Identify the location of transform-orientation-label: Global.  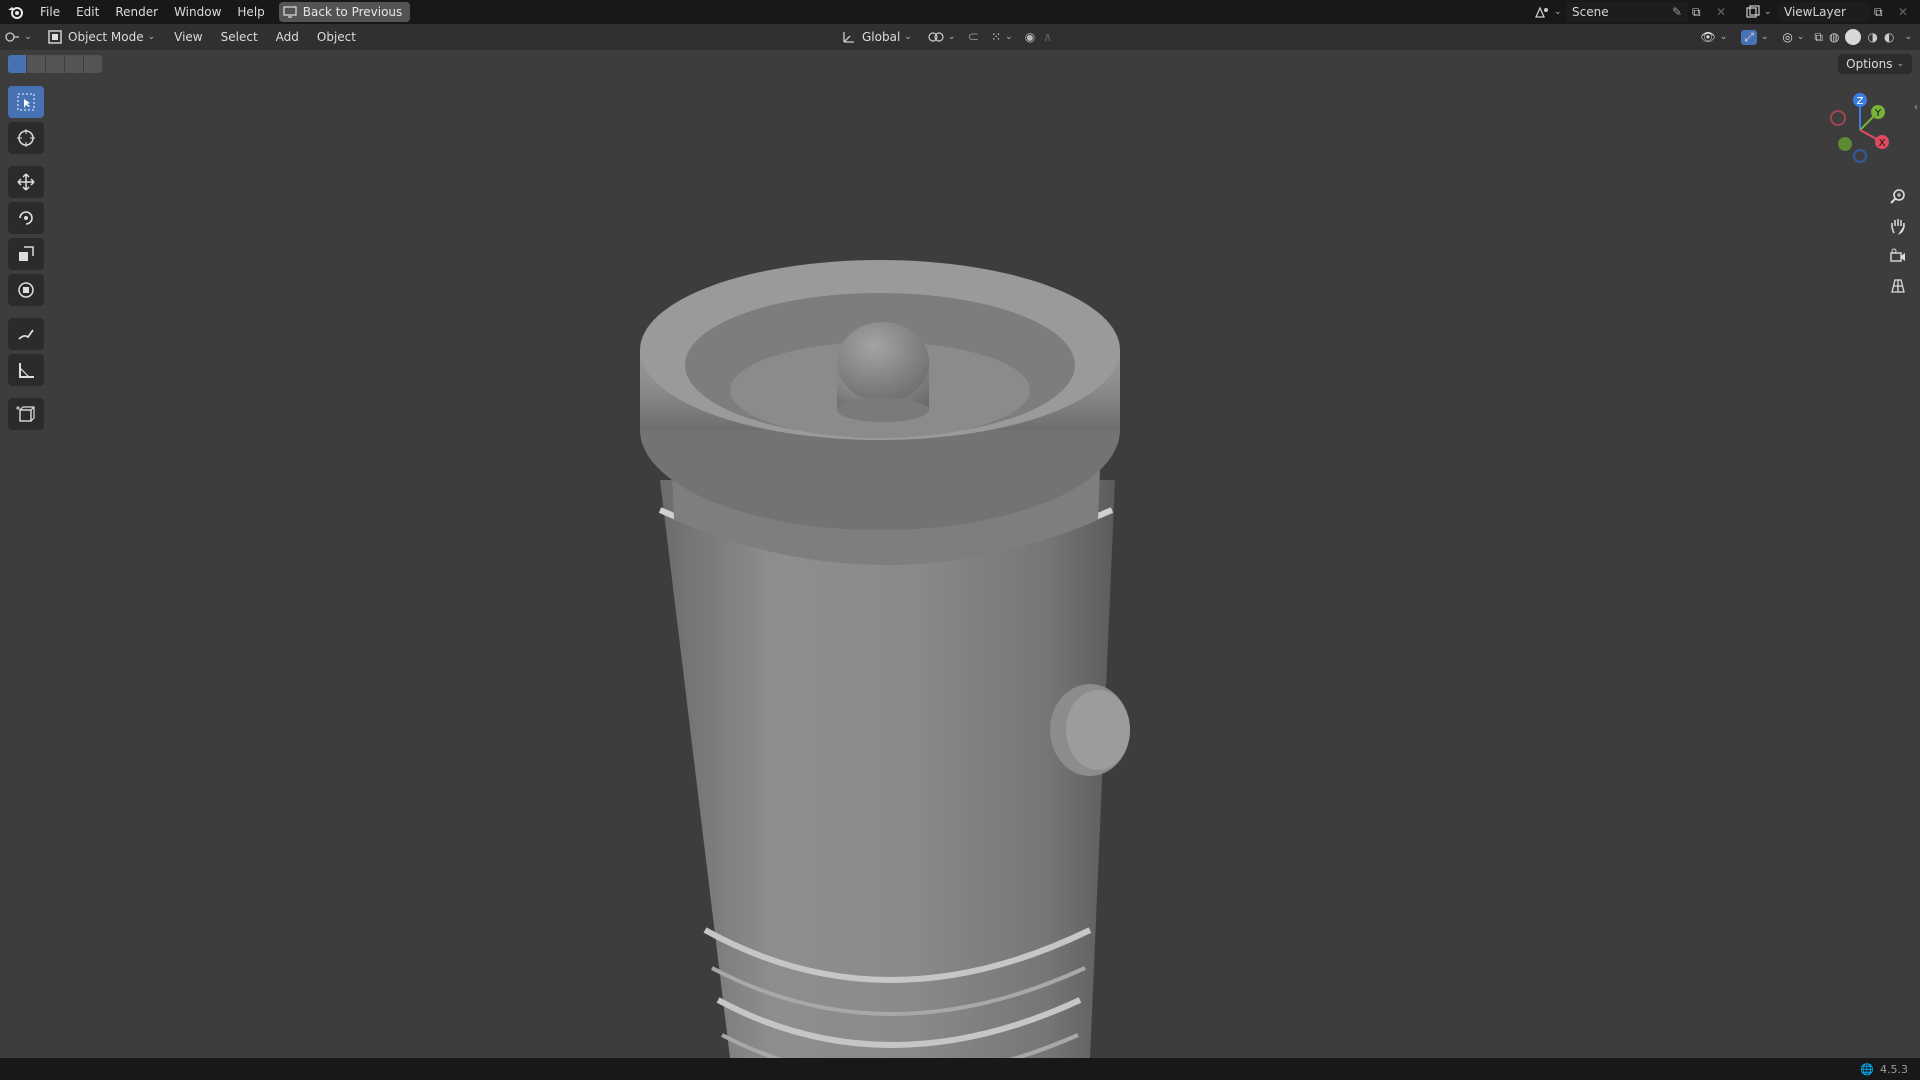
(881, 37).